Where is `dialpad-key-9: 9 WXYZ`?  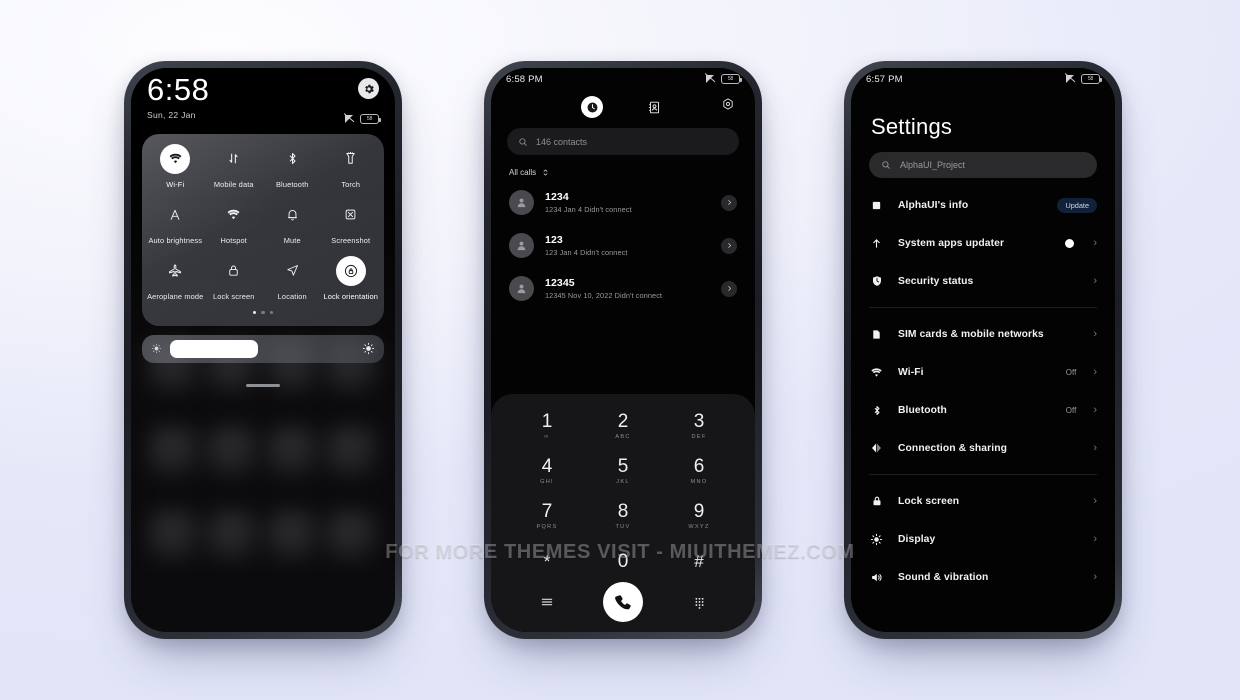 dialpad-key-9: 9 WXYZ is located at coordinates (699, 516).